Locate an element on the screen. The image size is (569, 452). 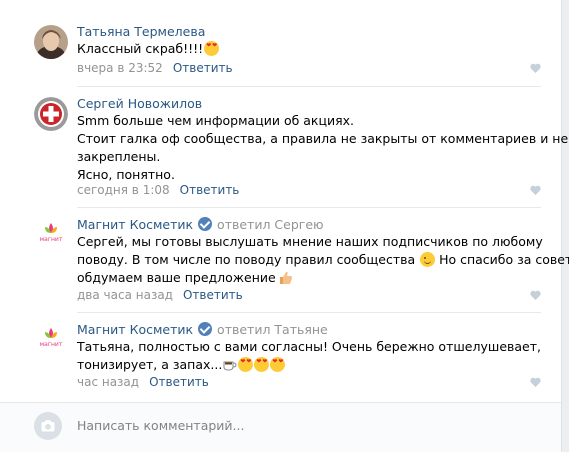
thumbs-up-emoji is located at coordinates (285, 277).